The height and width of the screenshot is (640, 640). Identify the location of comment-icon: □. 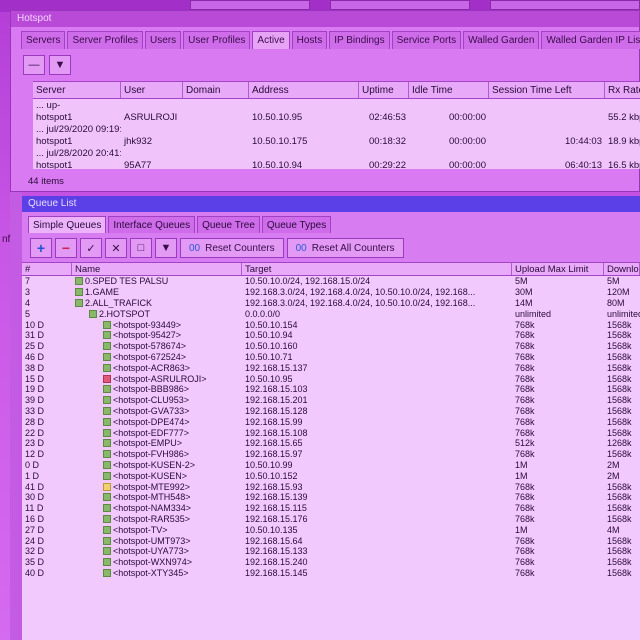
(141, 248).